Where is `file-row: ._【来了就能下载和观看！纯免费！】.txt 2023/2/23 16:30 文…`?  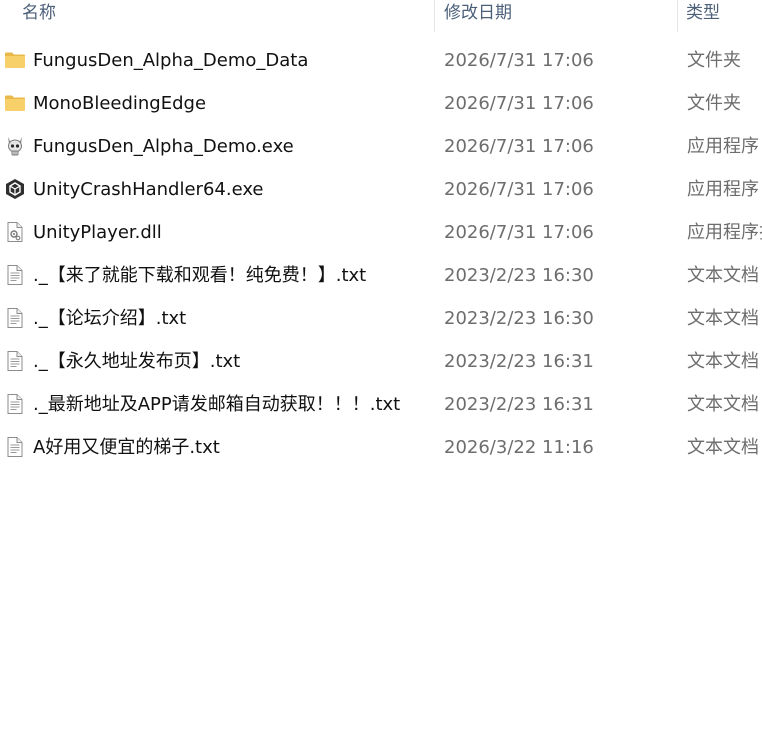 file-row: ._【来了就能下载和观看！纯免费！】.txt 2023/2/23 16:30 文… is located at coordinates (381, 275).